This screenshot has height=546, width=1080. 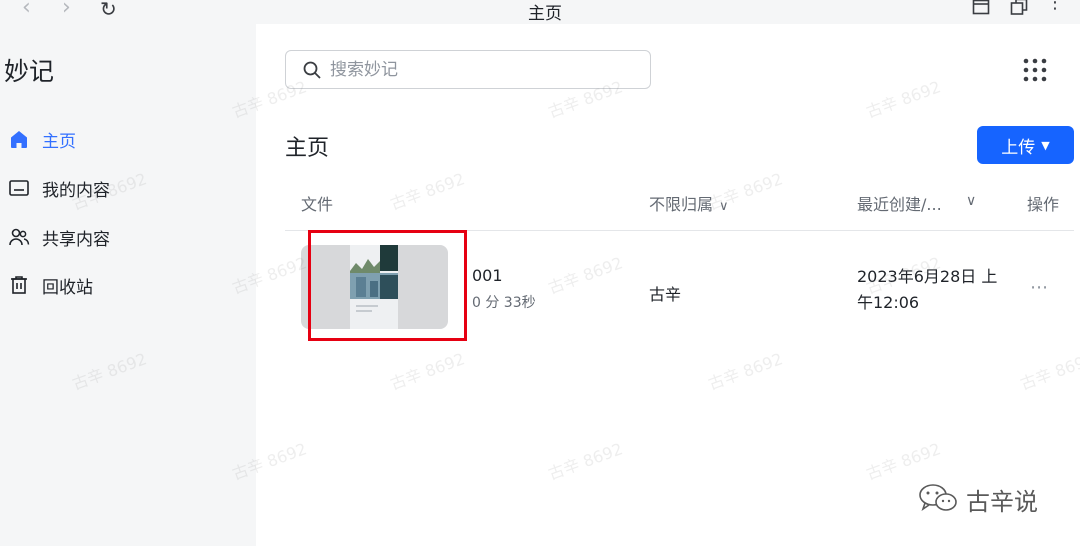 What do you see at coordinates (387, 285) in the screenshot?
I see `highlight-box` at bounding box center [387, 285].